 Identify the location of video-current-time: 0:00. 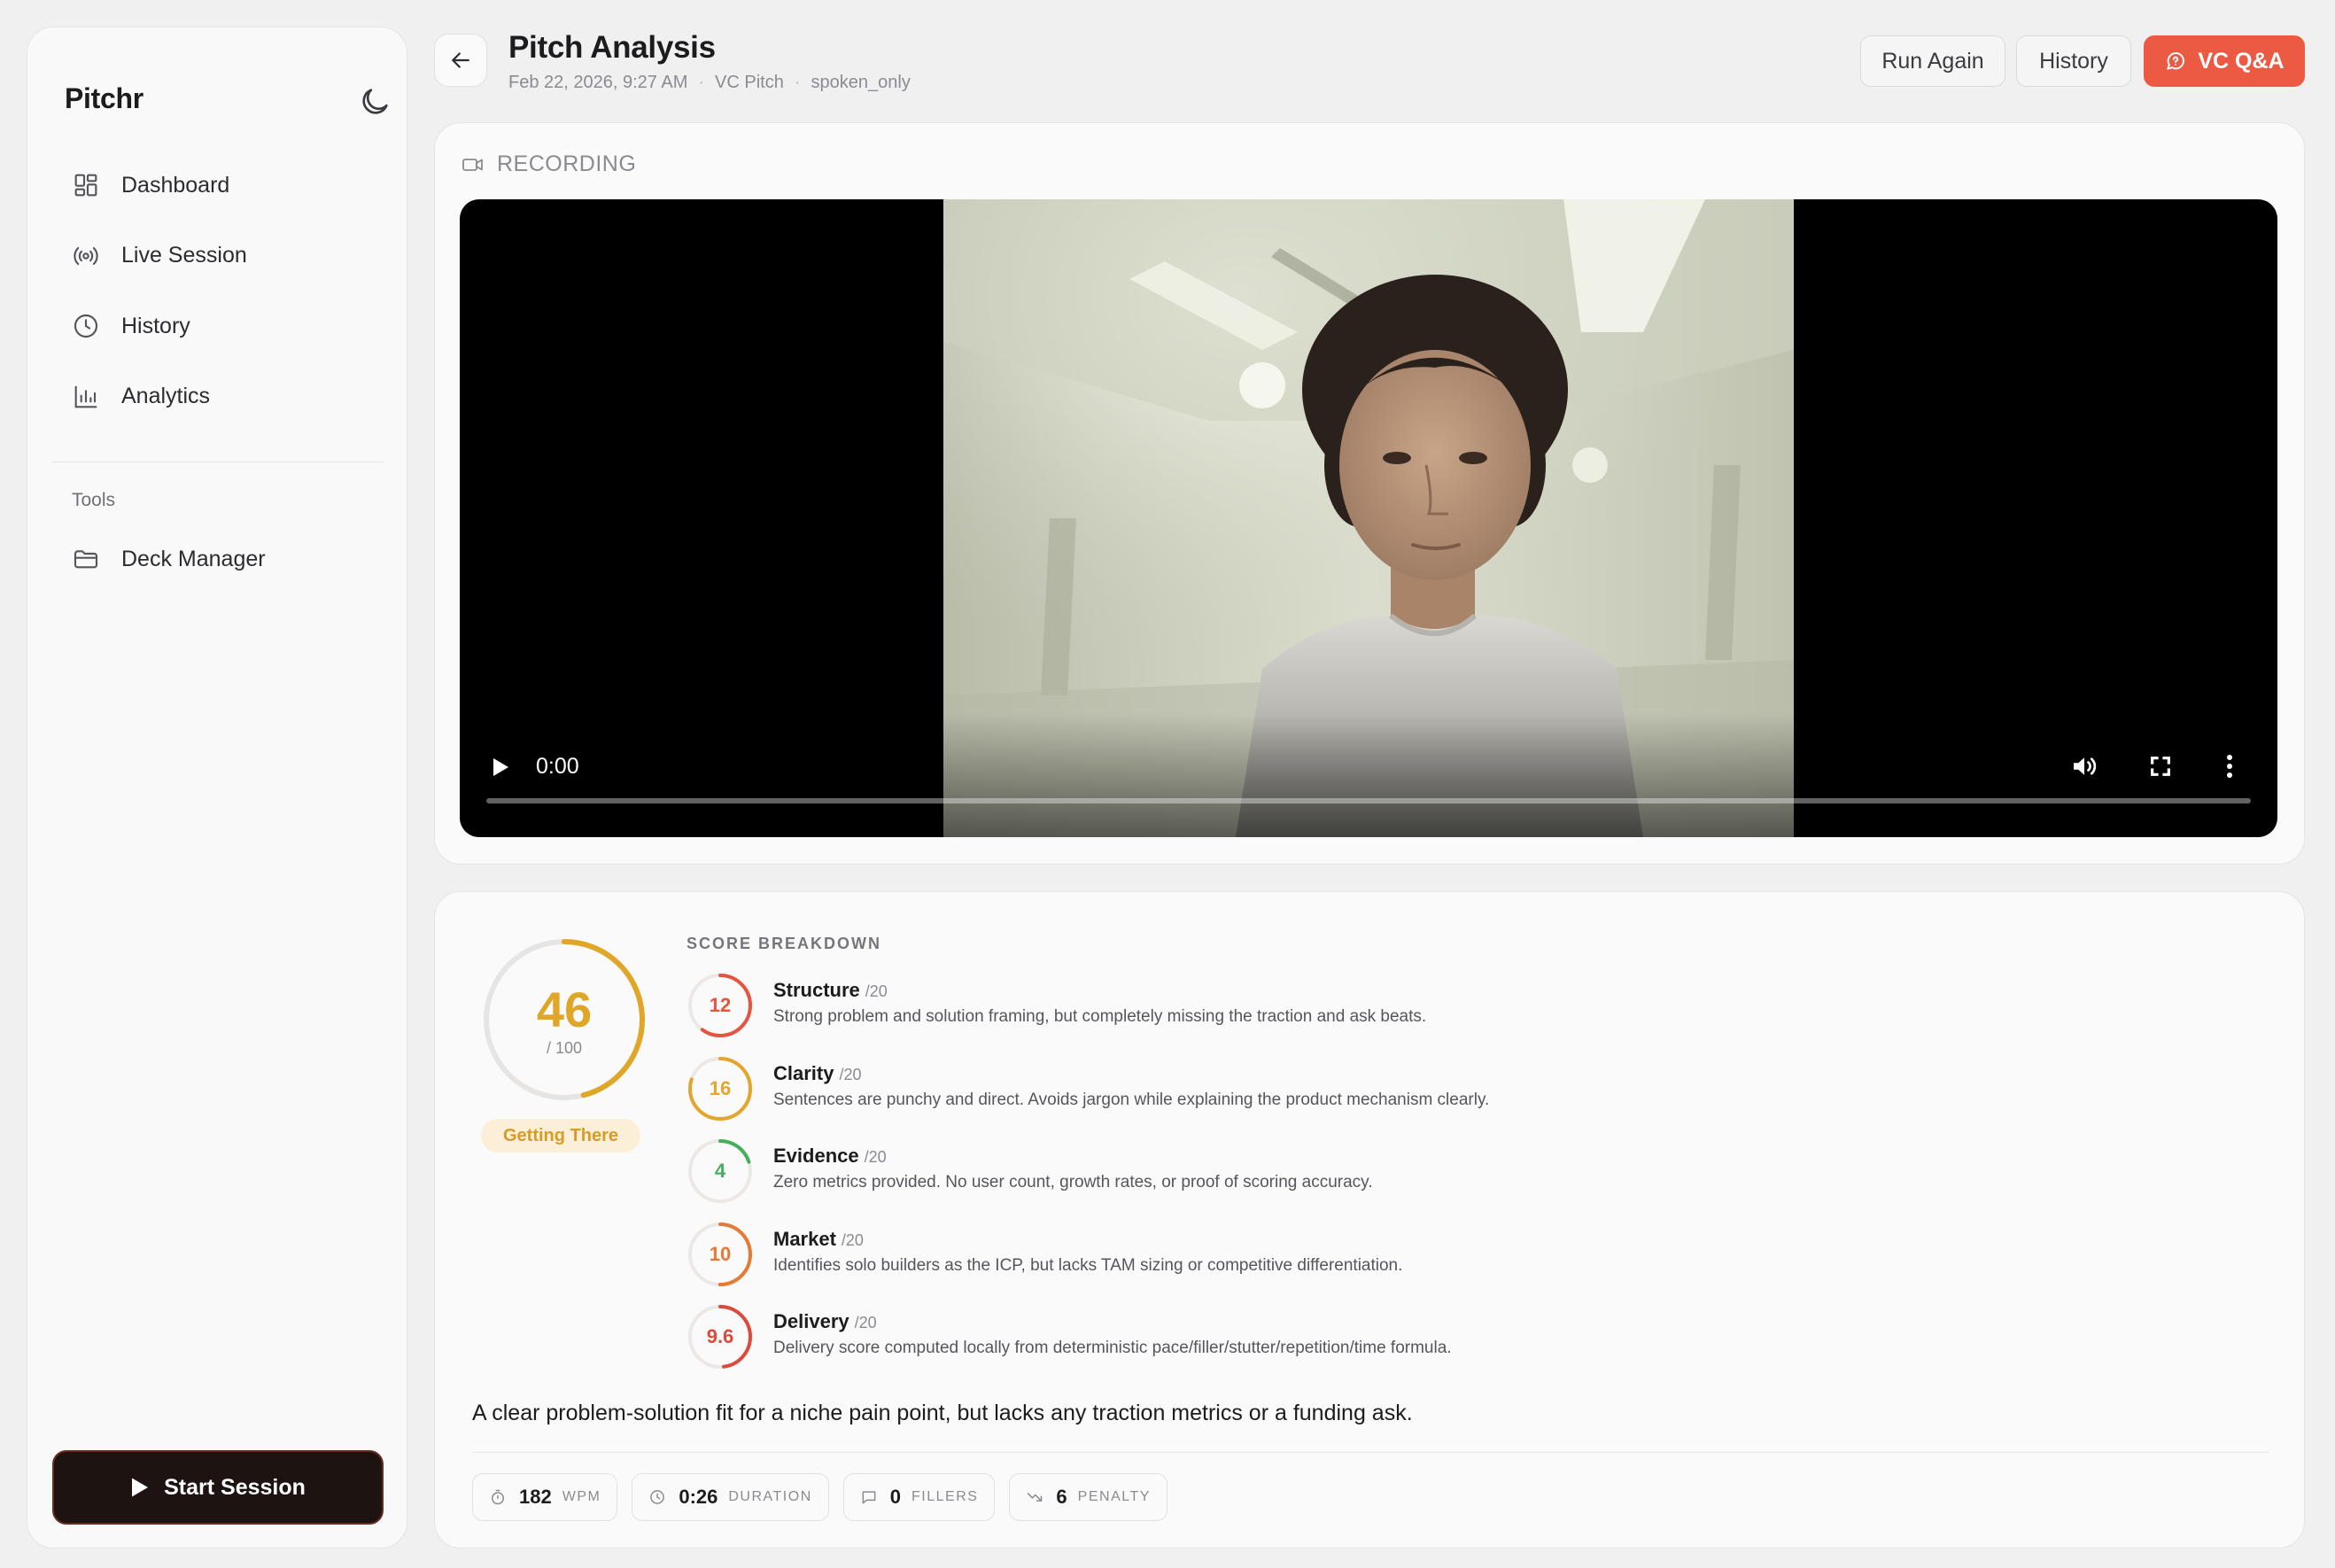
(557, 766).